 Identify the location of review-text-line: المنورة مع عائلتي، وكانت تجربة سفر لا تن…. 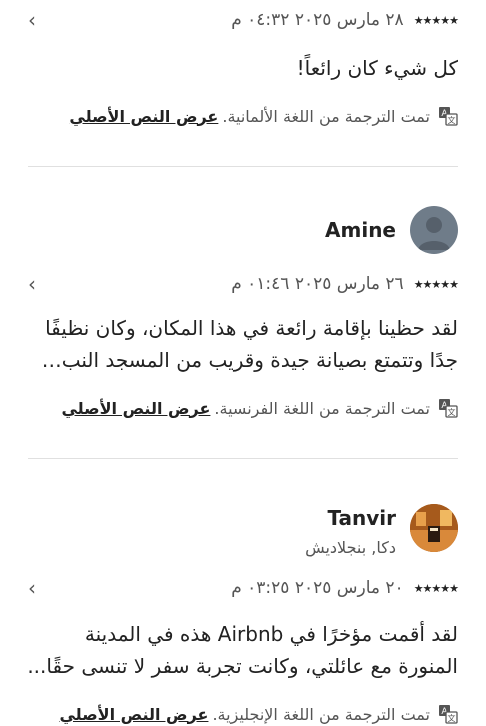
(243, 666).